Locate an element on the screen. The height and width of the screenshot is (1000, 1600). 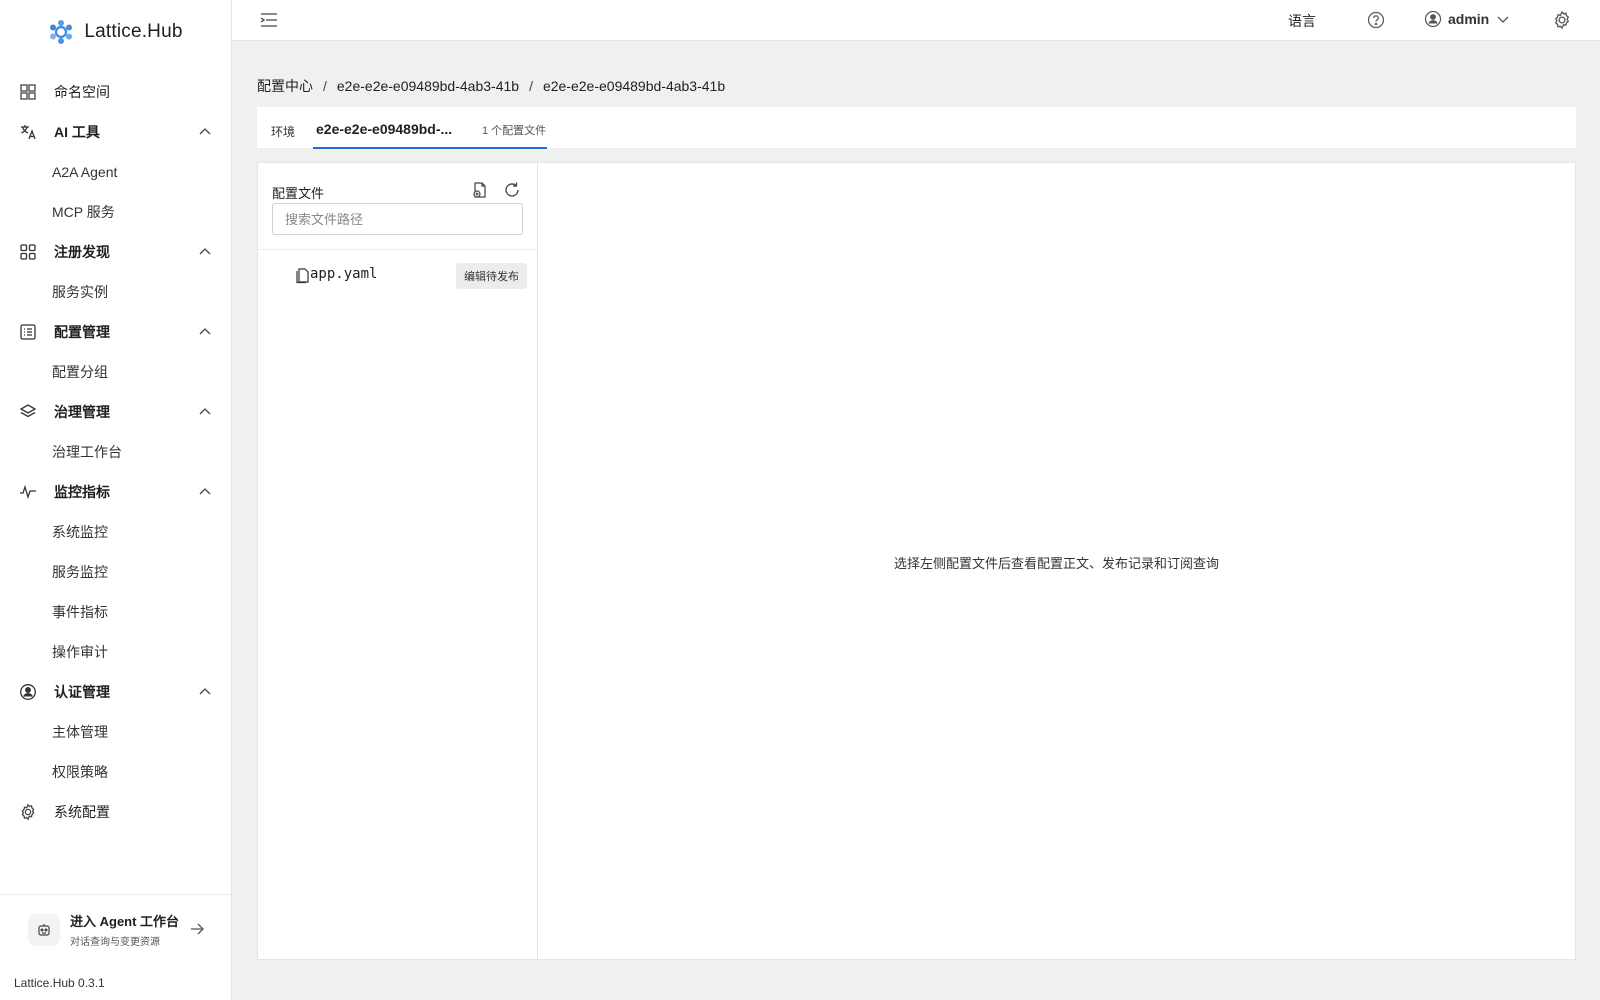
arrow-right-icon is located at coordinates (197, 929).